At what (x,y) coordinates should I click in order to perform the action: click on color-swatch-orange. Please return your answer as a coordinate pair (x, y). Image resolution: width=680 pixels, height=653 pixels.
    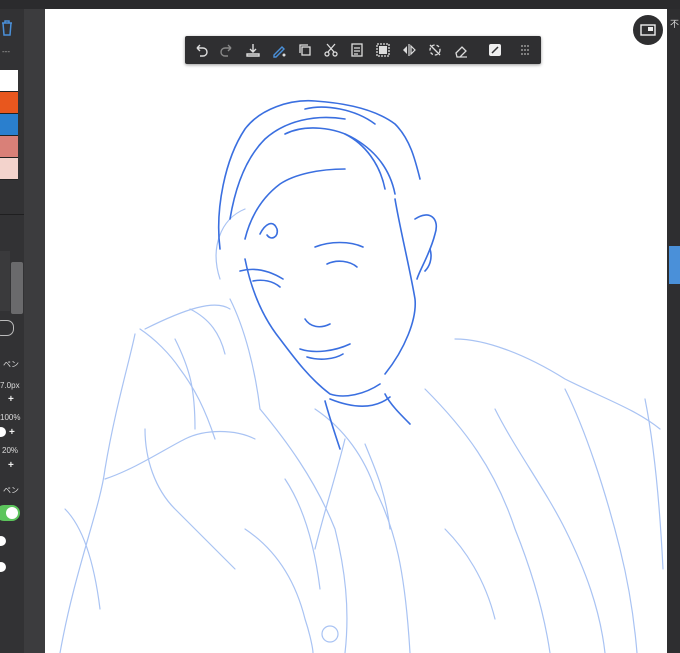
    Looking at the image, I should click on (9, 103).